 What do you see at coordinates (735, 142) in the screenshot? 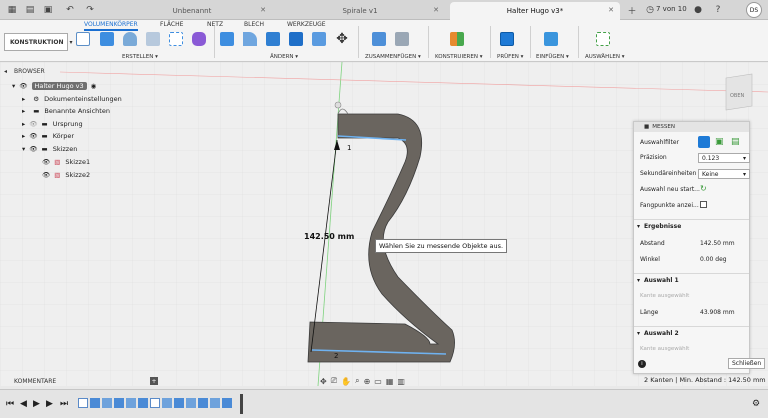
I see `filter-edge-icon: ▤` at bounding box center [735, 142].